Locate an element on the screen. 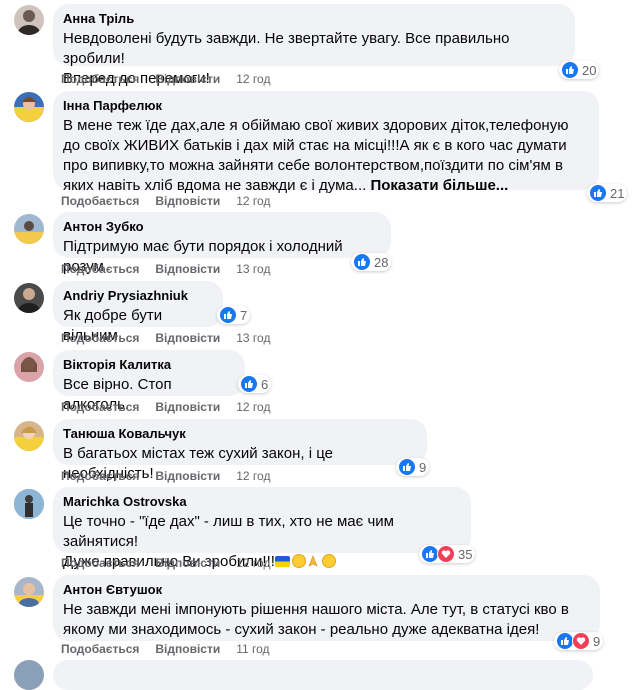  comment-author: Анна Тріль is located at coordinates (314, 19).